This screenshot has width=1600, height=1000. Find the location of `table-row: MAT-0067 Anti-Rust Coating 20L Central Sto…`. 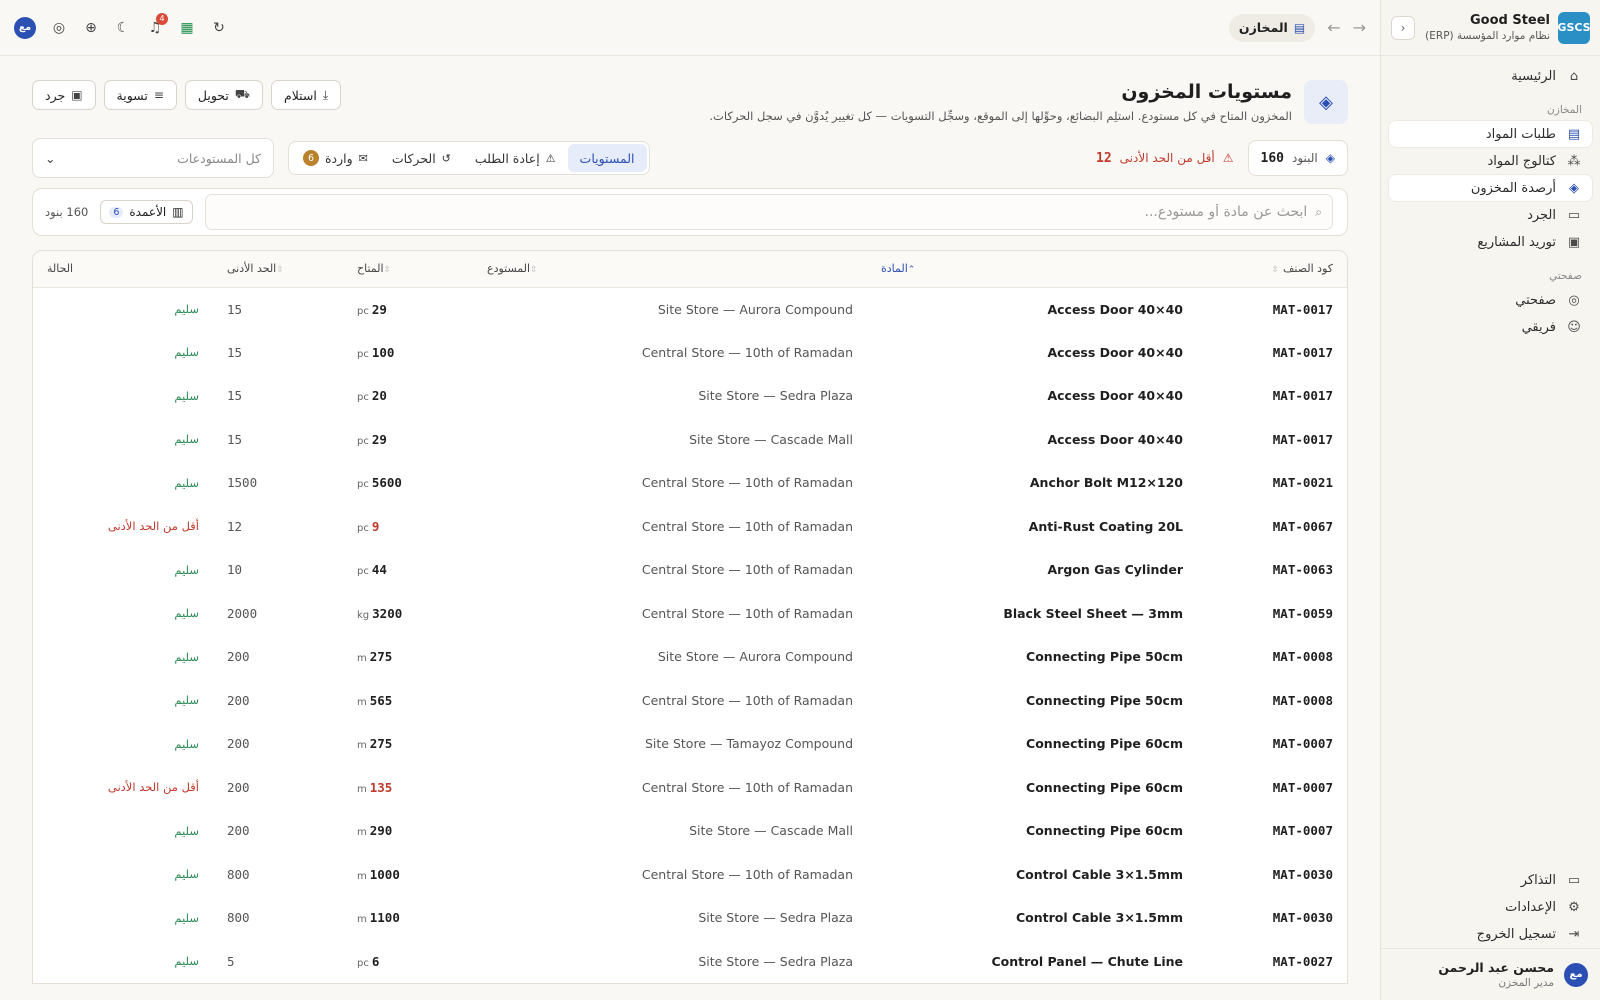

table-row: MAT-0067 Anti-Rust Coating 20L Central Sto… is located at coordinates (690, 527).